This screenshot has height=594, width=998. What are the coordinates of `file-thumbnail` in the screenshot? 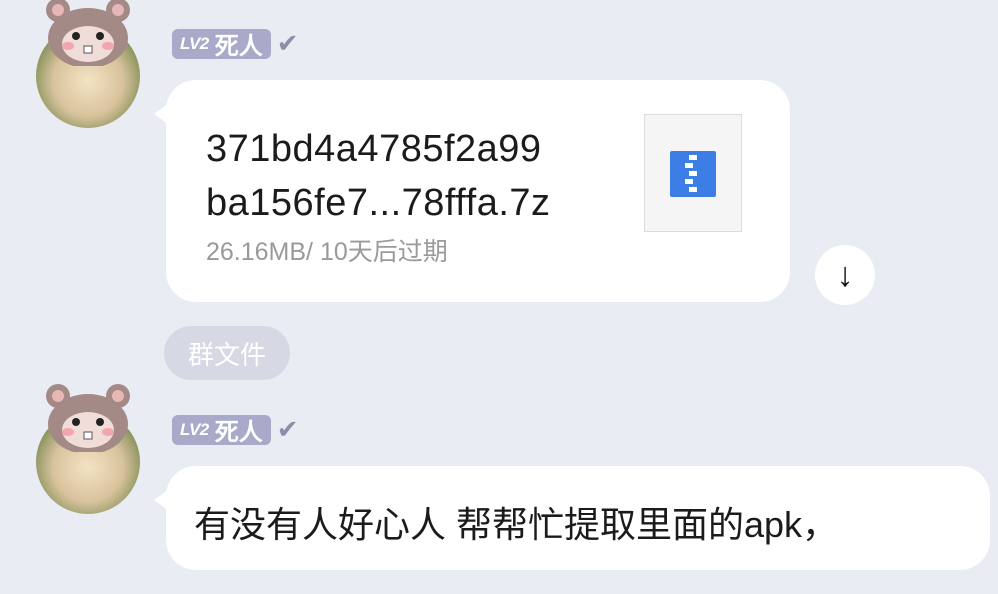 It's located at (693, 173).